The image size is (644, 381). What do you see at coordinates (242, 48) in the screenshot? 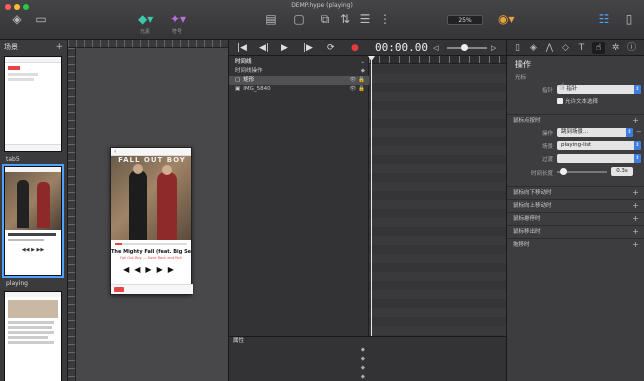
I see `go-to-start-icon: |◀` at bounding box center [242, 48].